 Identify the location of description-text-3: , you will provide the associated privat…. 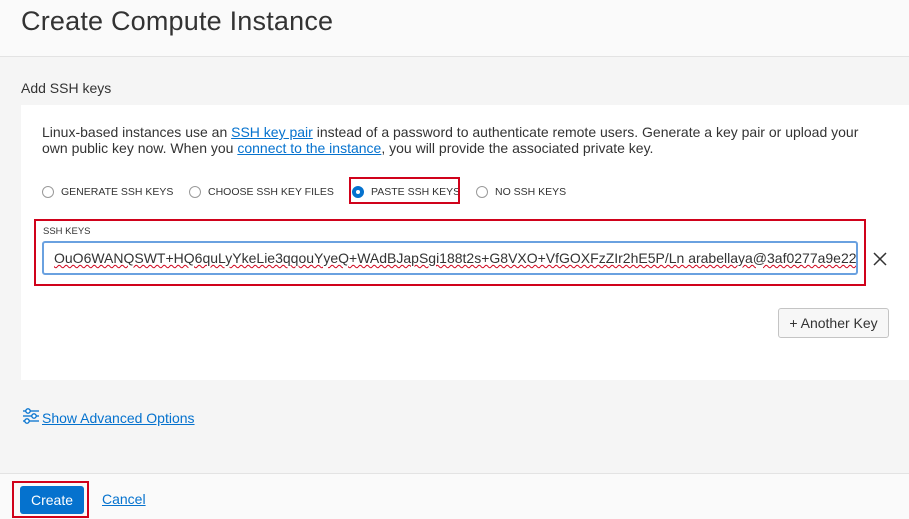
(517, 148).